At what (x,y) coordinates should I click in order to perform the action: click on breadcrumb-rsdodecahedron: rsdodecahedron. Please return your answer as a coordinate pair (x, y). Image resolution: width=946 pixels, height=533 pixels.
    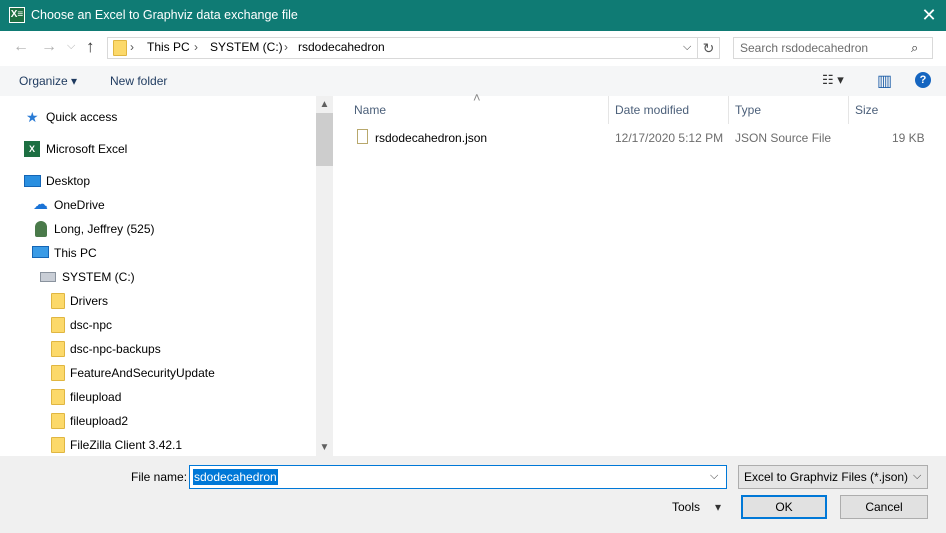
    Looking at the image, I should click on (341, 47).